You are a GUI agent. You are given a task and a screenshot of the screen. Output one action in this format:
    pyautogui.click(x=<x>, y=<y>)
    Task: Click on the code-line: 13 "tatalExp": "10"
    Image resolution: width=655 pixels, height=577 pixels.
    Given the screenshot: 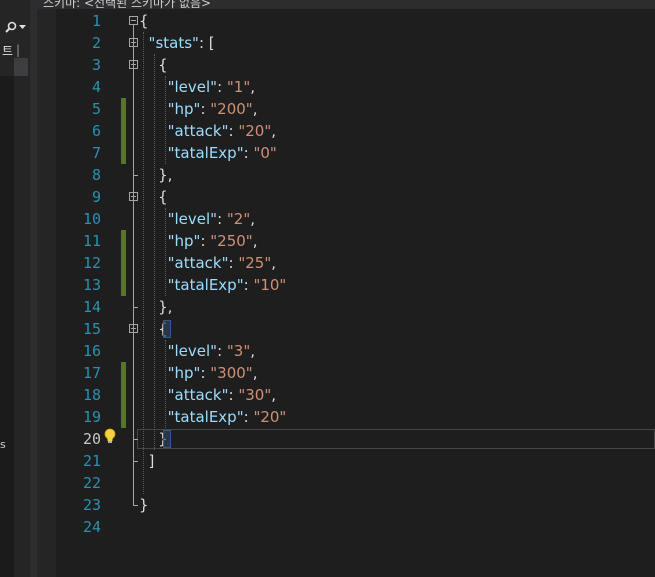 What is the action you would take?
    pyautogui.click(x=346, y=285)
    